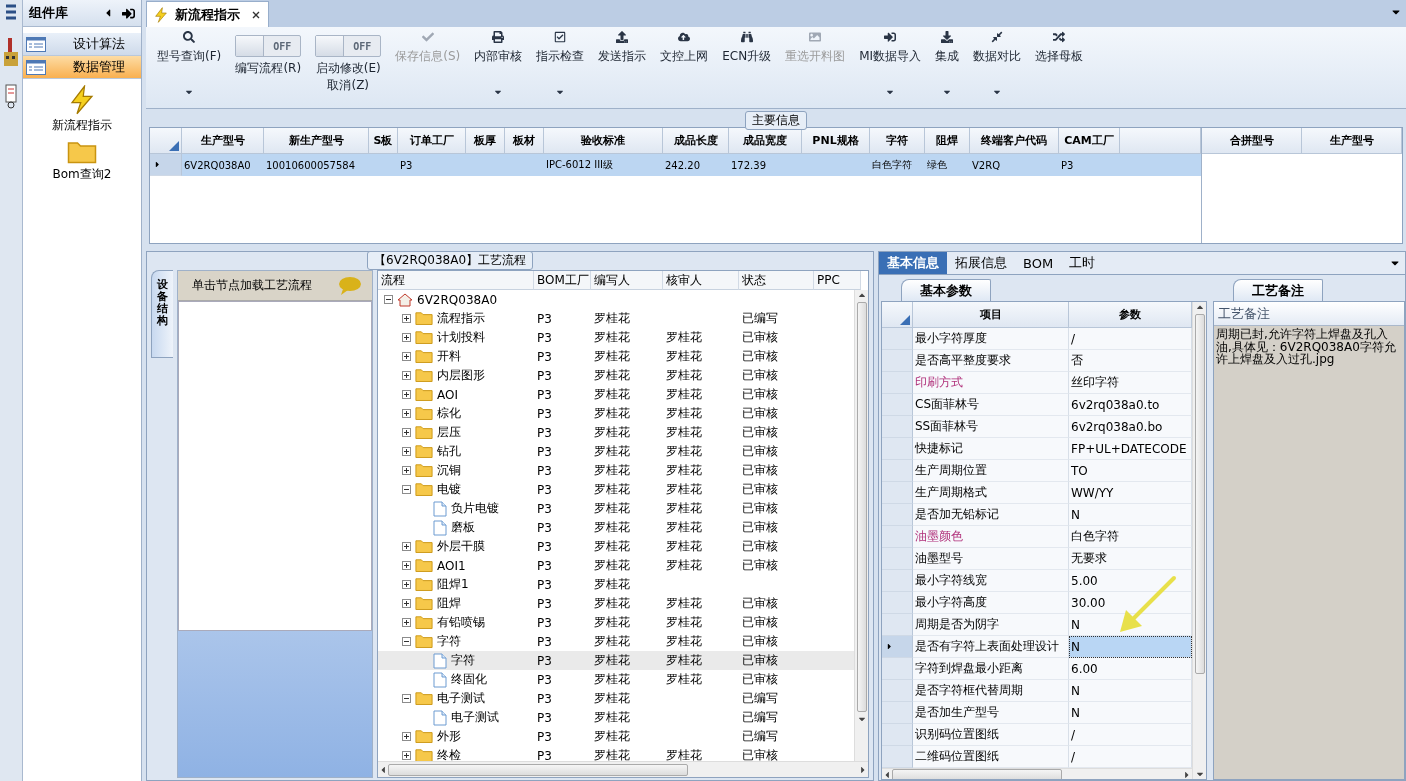  What do you see at coordinates (11, 12) in the screenshot?
I see `menu-icon` at bounding box center [11, 12].